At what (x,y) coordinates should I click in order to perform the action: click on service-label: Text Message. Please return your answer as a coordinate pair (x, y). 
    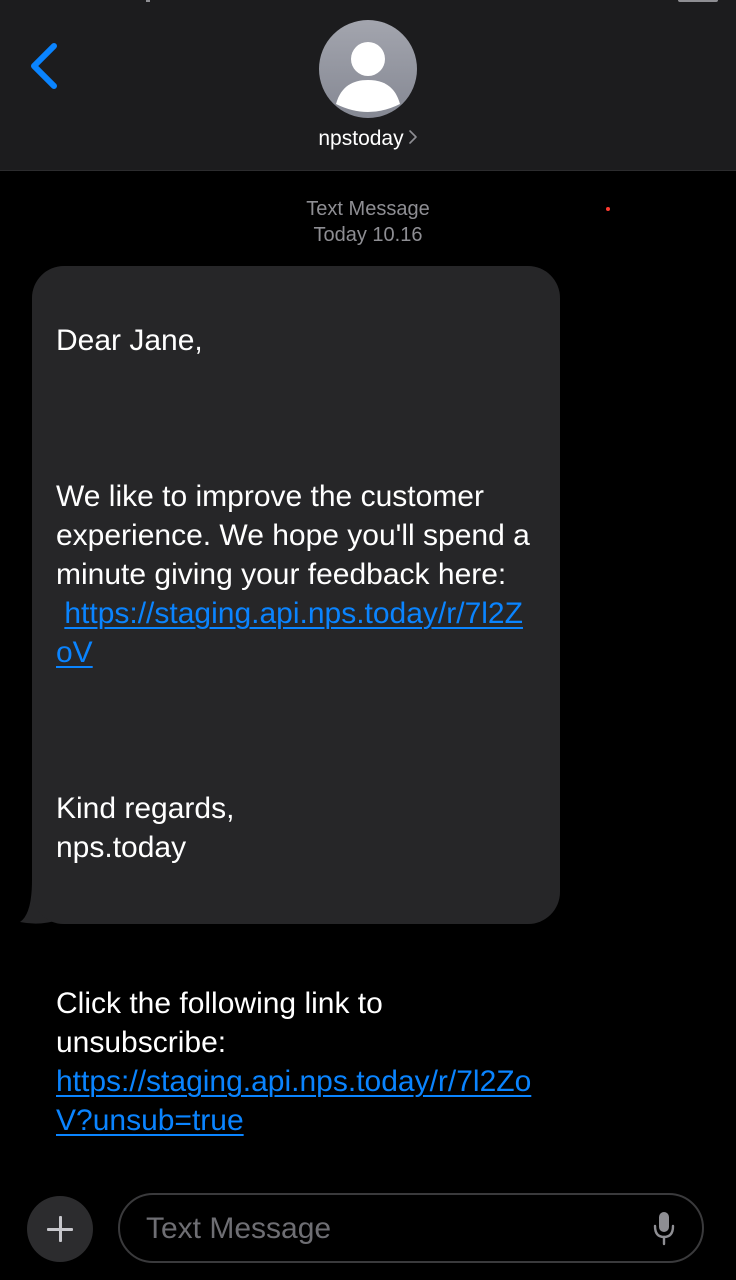
    Looking at the image, I should click on (368, 209).